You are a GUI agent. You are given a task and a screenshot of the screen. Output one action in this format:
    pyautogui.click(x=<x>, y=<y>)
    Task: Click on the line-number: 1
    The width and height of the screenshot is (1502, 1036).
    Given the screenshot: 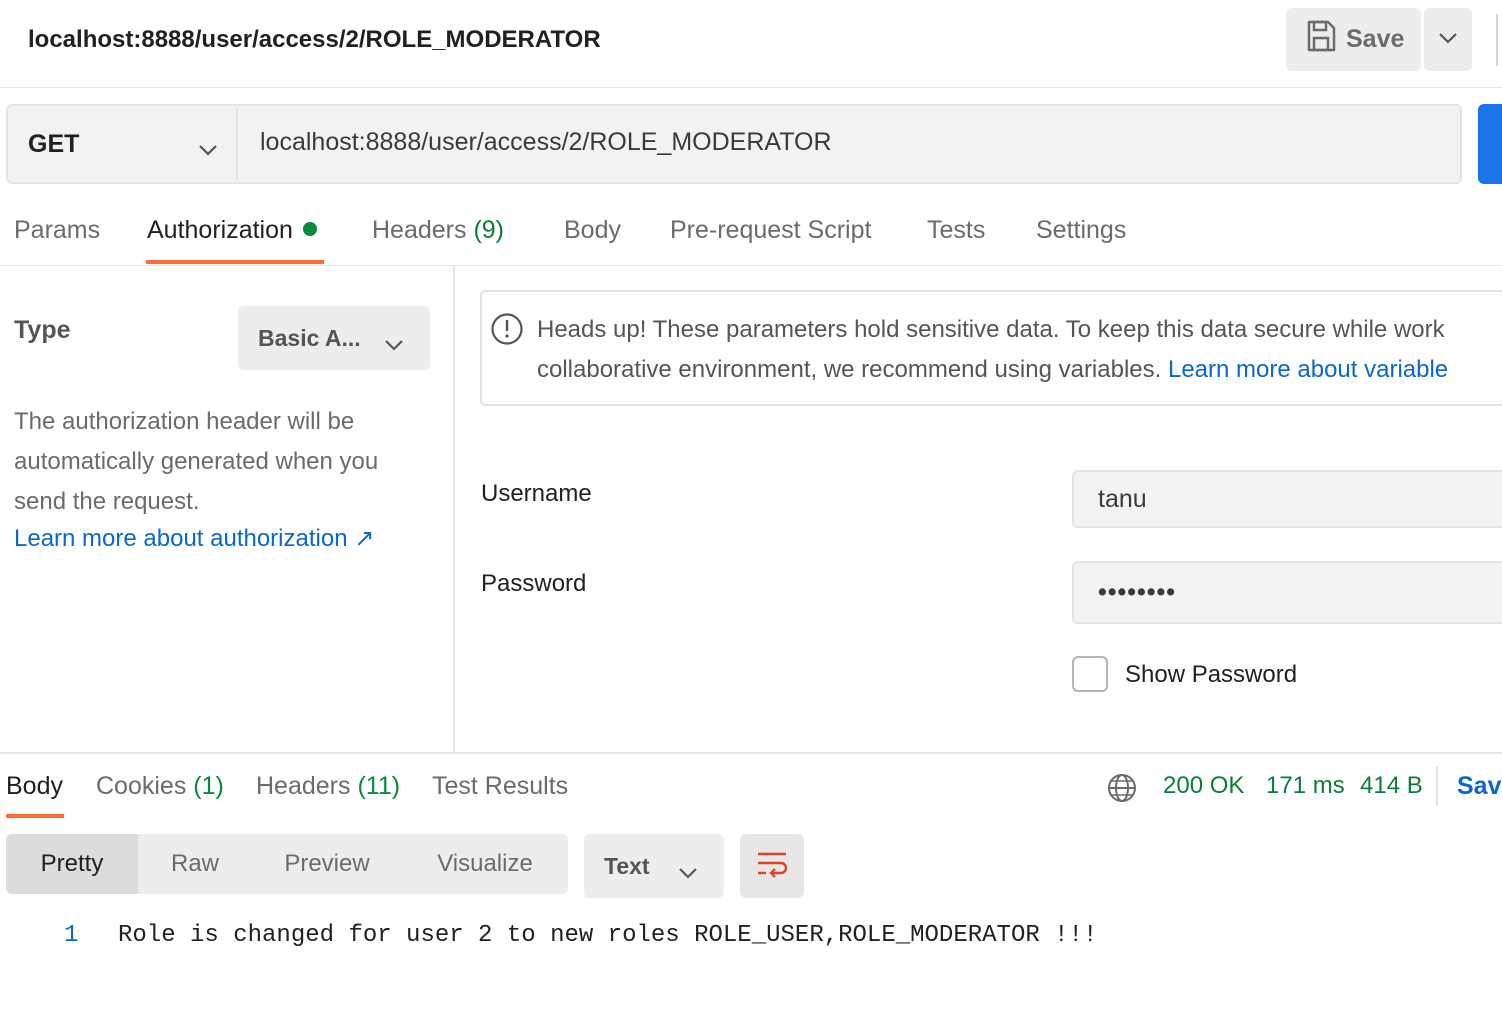 What is the action you would take?
    pyautogui.click(x=71, y=935)
    